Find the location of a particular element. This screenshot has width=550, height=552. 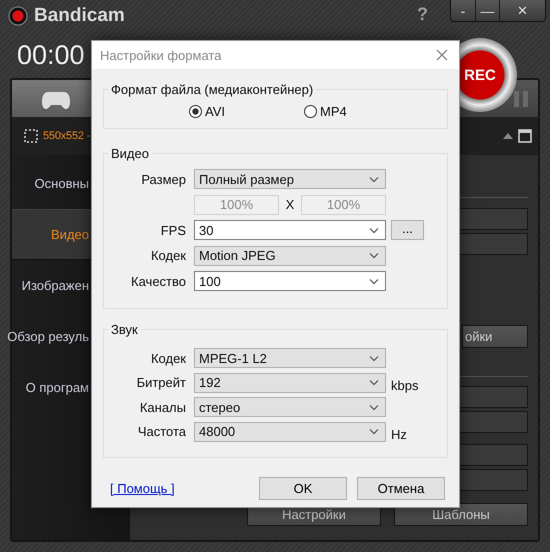

group-label: Звук is located at coordinates (124, 329).